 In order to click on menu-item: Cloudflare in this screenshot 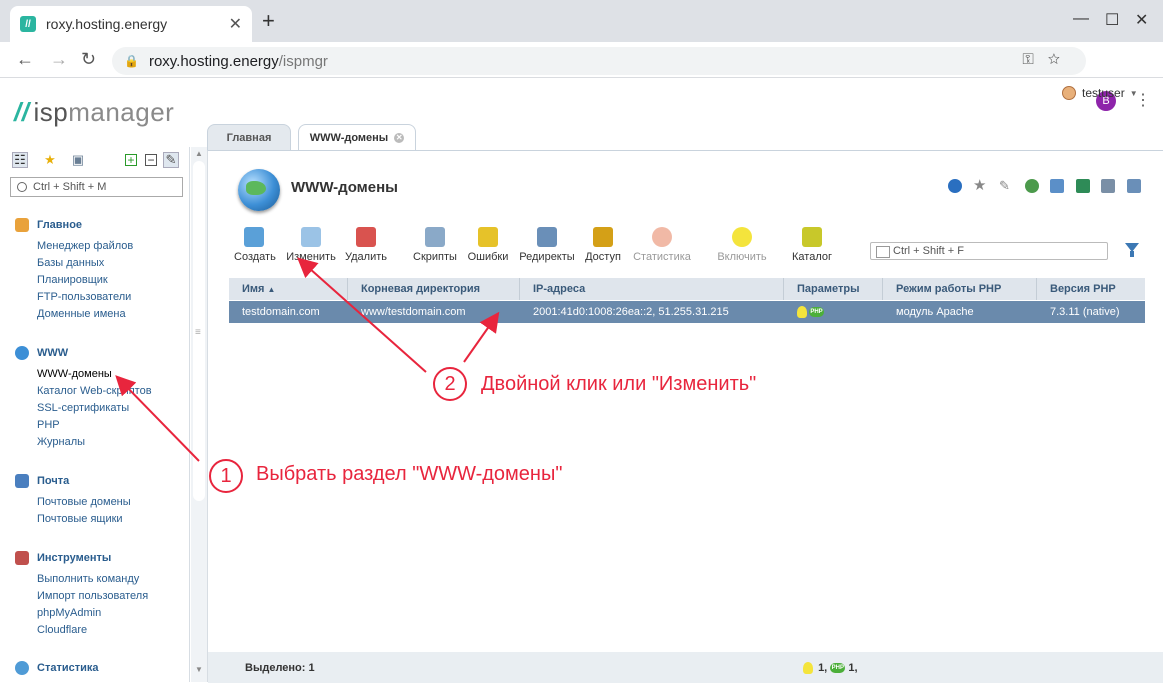, I will do `click(111, 630)`.